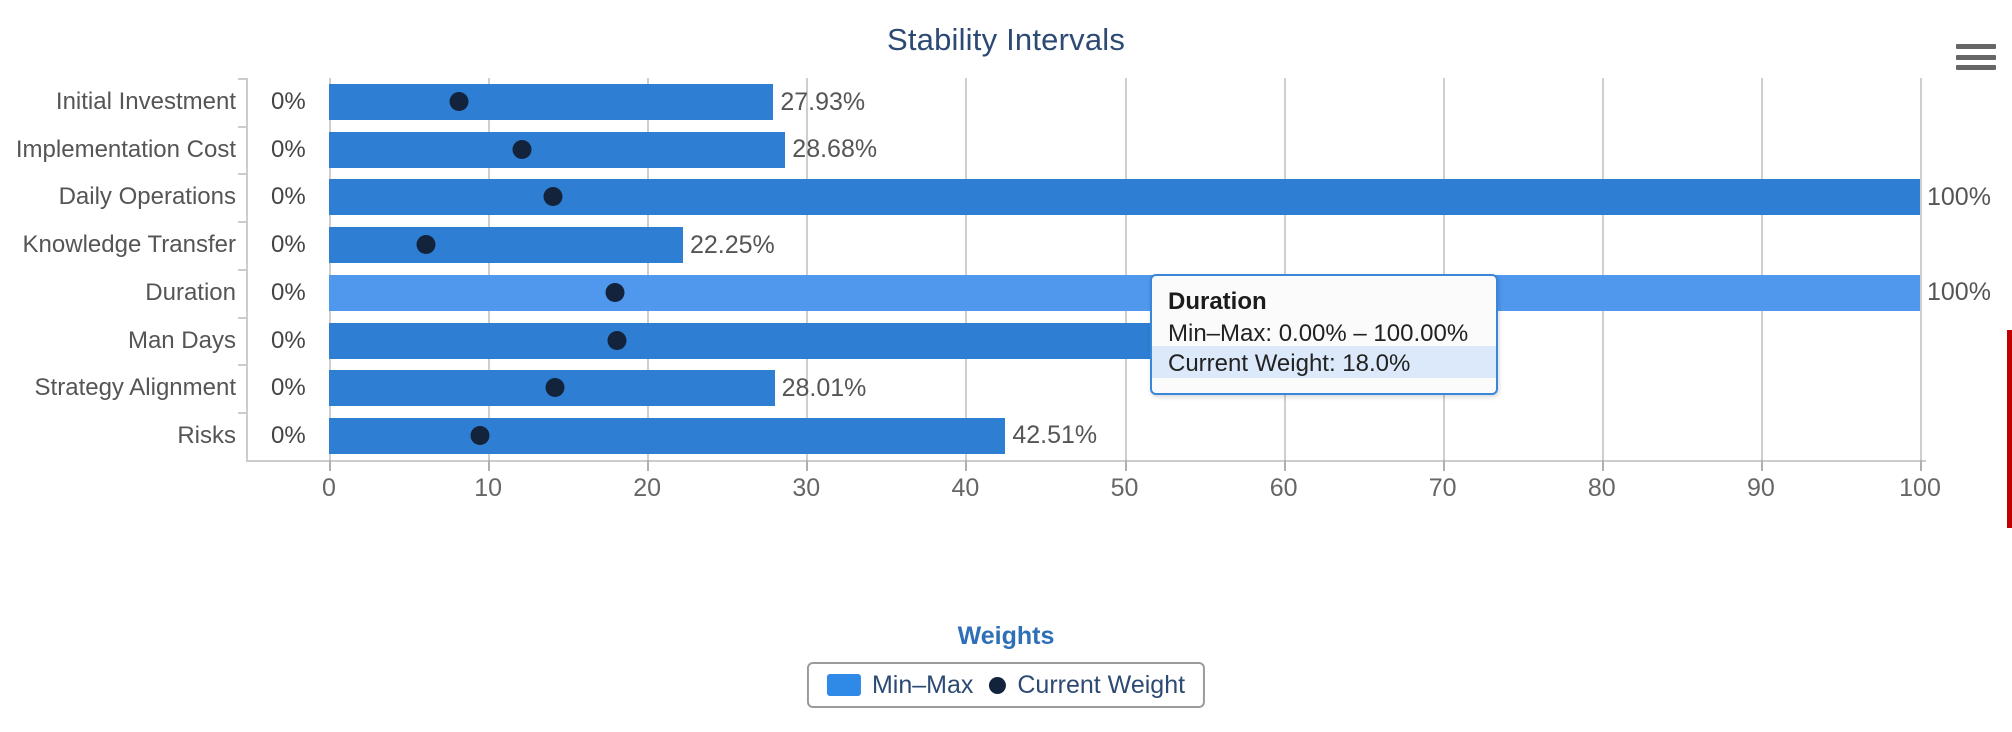 The image size is (2012, 732). I want to click on right-edge-marker, so click(2009, 429).